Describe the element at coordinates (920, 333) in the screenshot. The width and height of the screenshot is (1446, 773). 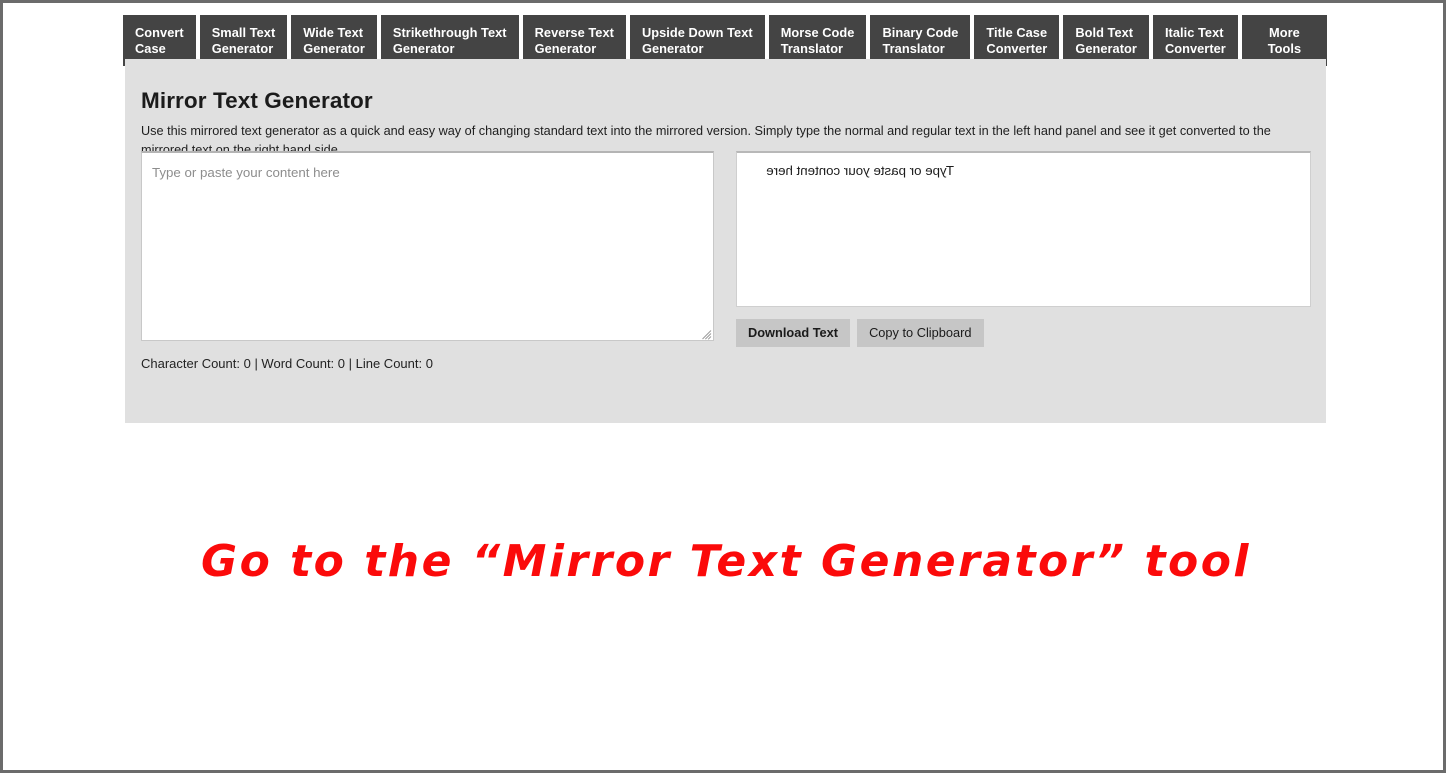
I see `copy-to-clipboard-button: Copy to Clipboard` at that location.